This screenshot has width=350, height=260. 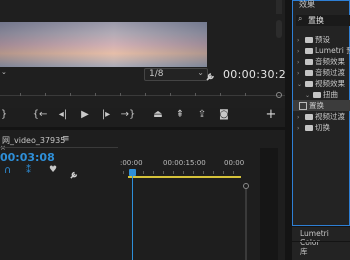 I want to click on ruler-label-start: :00:00, so click(x=131, y=163).